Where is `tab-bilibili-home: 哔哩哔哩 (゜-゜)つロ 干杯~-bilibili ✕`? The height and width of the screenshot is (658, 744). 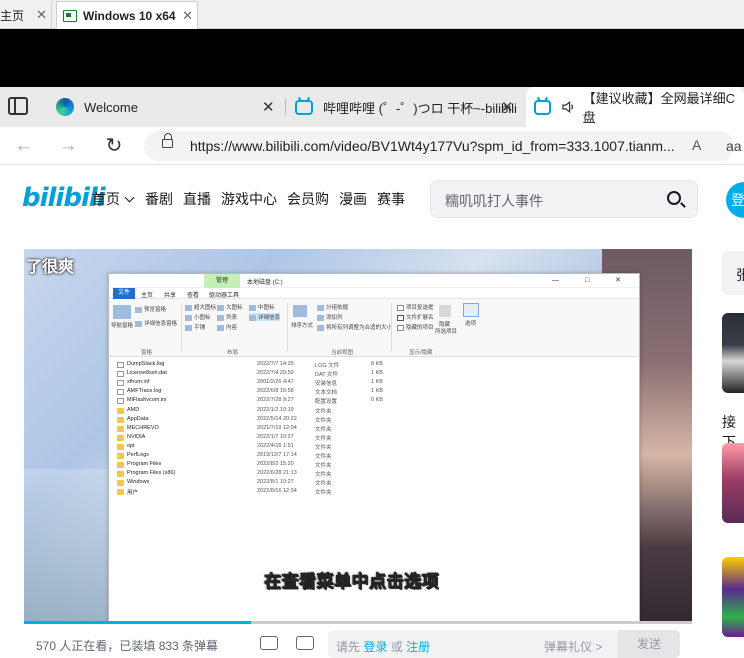 tab-bilibili-home: 哔哩哔哩 (゜-゜)つロ 干杯~-bilibili ✕ is located at coordinates (406, 107).